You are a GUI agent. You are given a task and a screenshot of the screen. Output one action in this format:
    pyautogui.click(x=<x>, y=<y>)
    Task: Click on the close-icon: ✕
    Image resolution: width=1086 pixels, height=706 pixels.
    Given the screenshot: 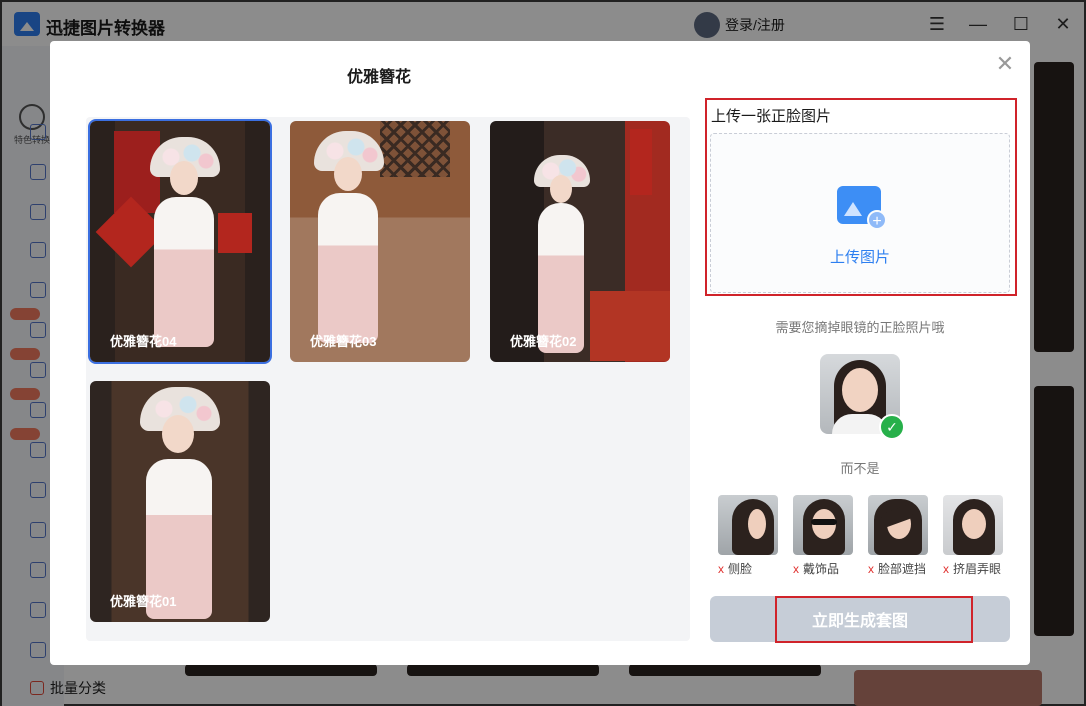 What is the action you would take?
    pyautogui.click(x=1005, y=64)
    